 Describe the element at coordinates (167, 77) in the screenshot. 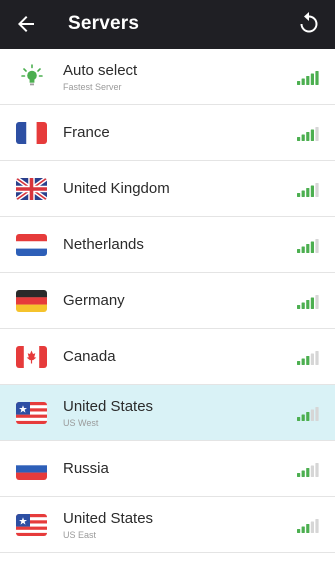

I see `server-row: Auto select Fastest Server` at that location.